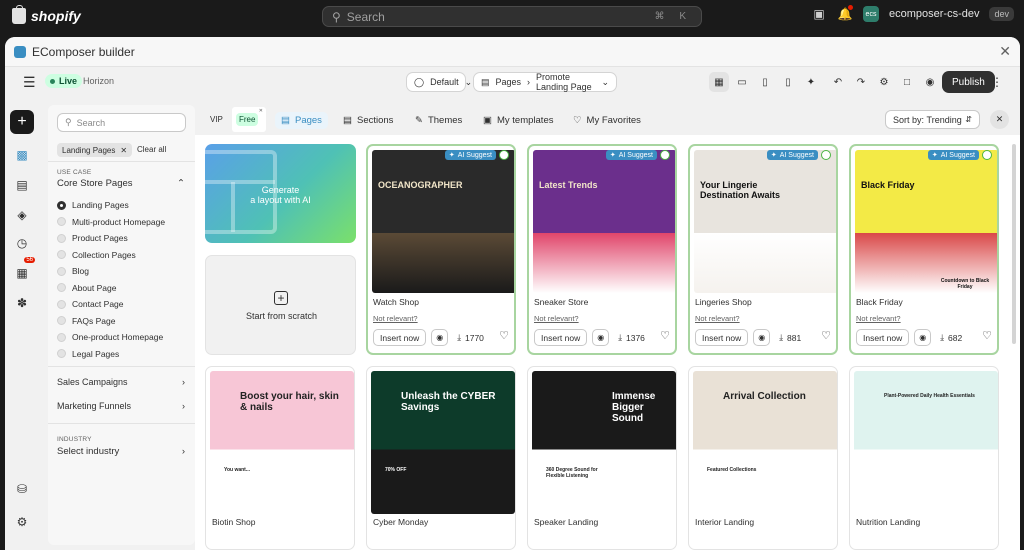  I want to click on vip-filter: VIP, so click(216, 119).